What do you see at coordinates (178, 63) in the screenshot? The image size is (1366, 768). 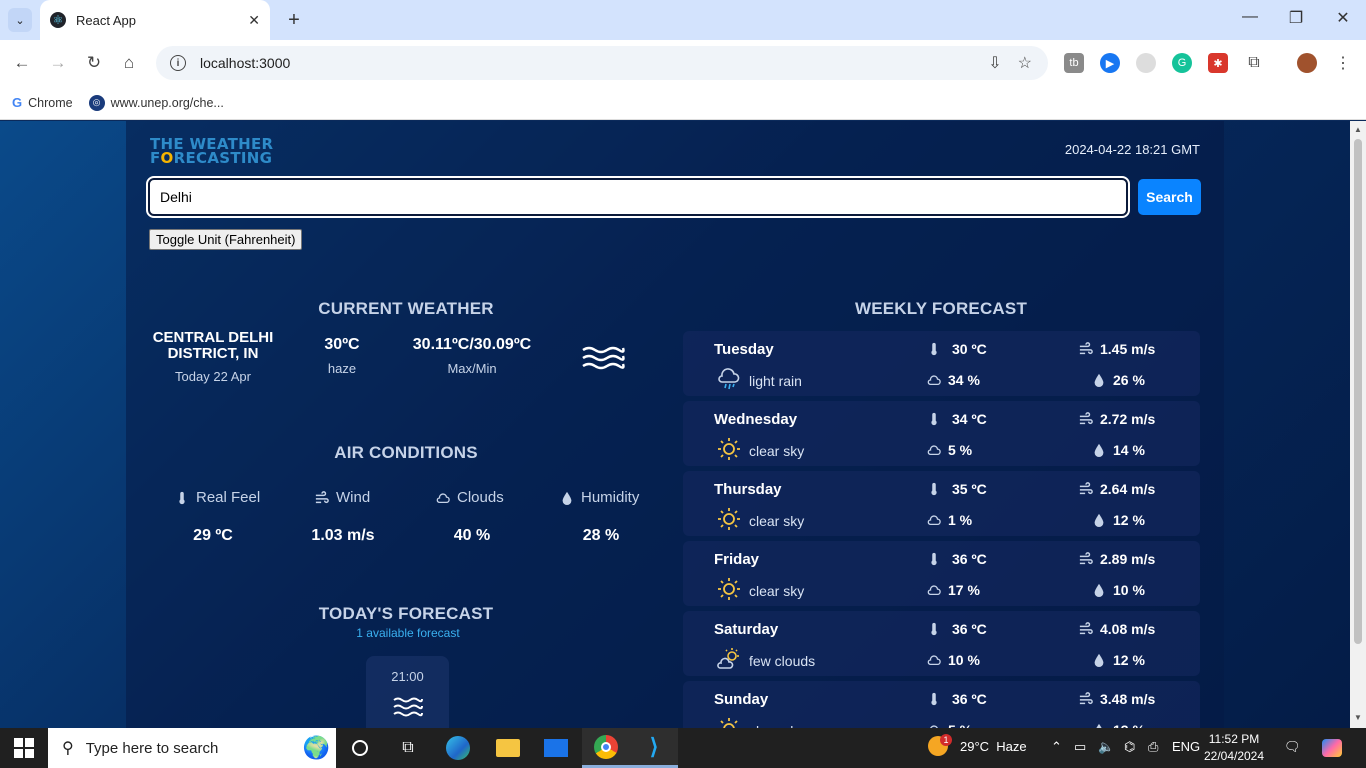 I see `site-info-icon: i` at bounding box center [178, 63].